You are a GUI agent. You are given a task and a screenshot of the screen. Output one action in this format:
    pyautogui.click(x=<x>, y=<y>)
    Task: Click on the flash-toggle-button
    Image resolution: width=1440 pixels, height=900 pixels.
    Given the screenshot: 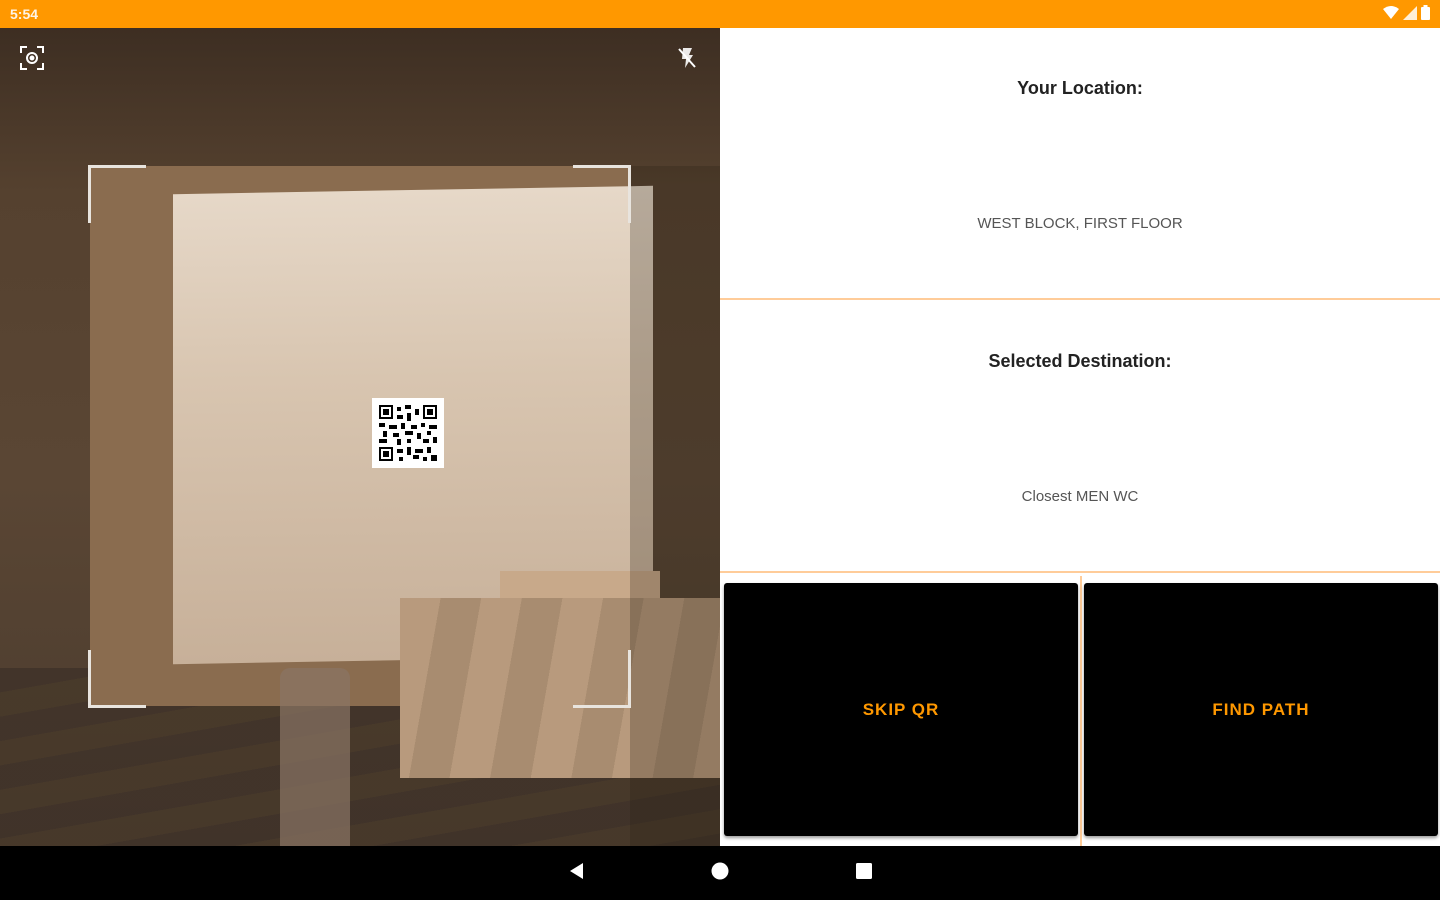 What is the action you would take?
    pyautogui.click(x=687, y=60)
    